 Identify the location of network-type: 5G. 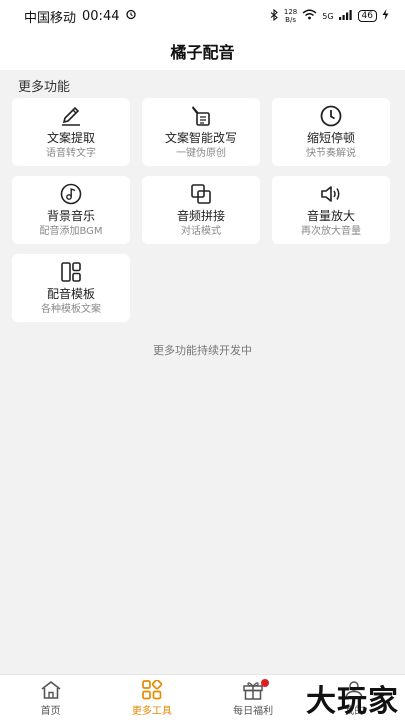
(328, 16).